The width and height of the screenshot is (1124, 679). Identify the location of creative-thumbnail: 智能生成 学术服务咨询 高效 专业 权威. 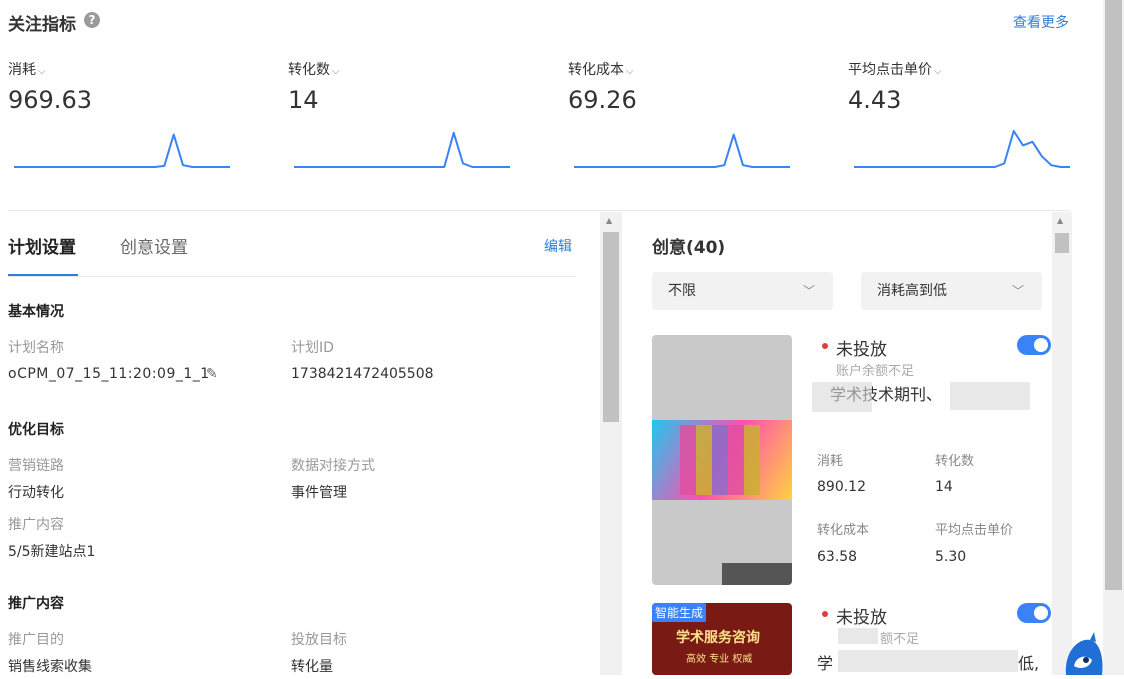
(722, 639).